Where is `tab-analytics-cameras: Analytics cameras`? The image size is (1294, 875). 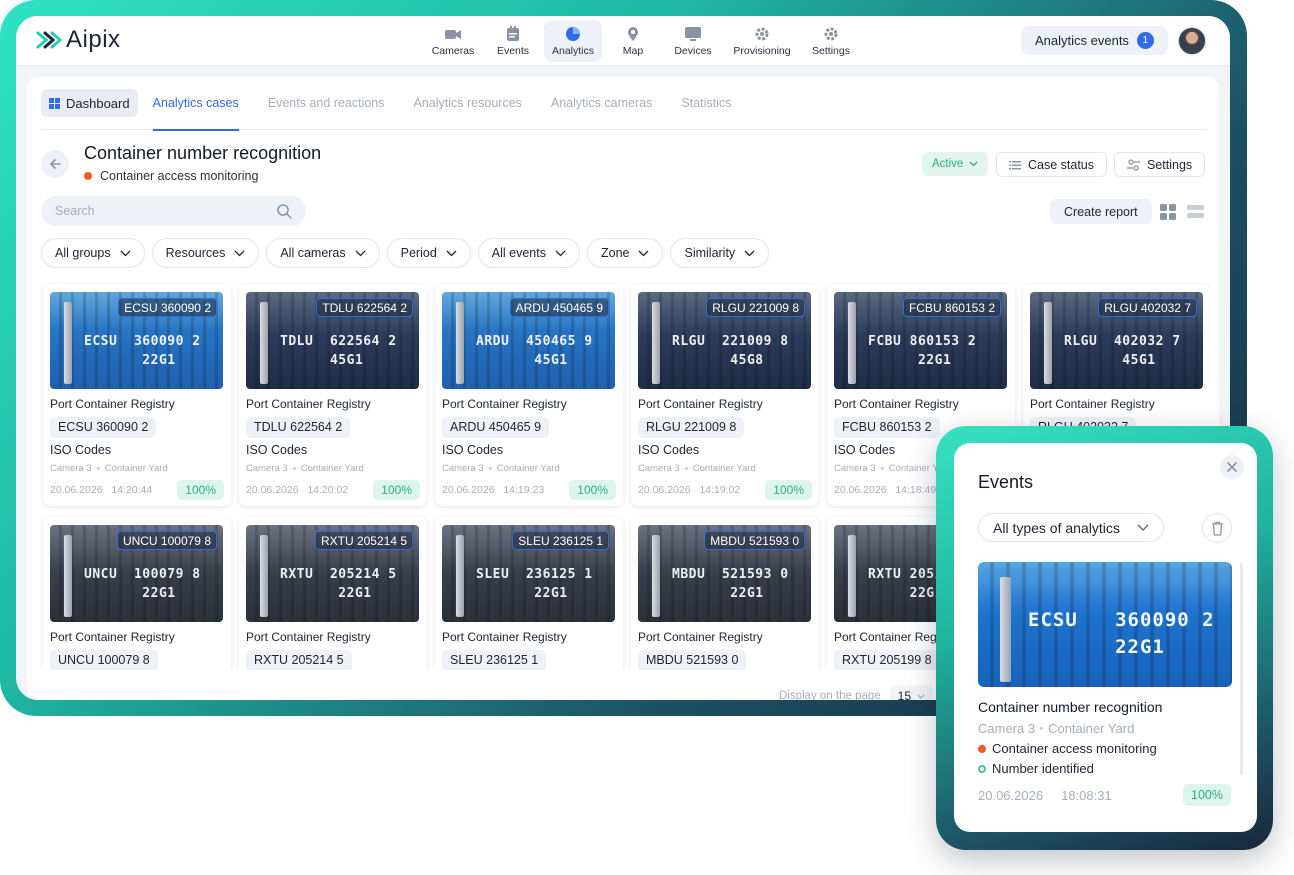 tab-analytics-cameras: Analytics cameras is located at coordinates (601, 103).